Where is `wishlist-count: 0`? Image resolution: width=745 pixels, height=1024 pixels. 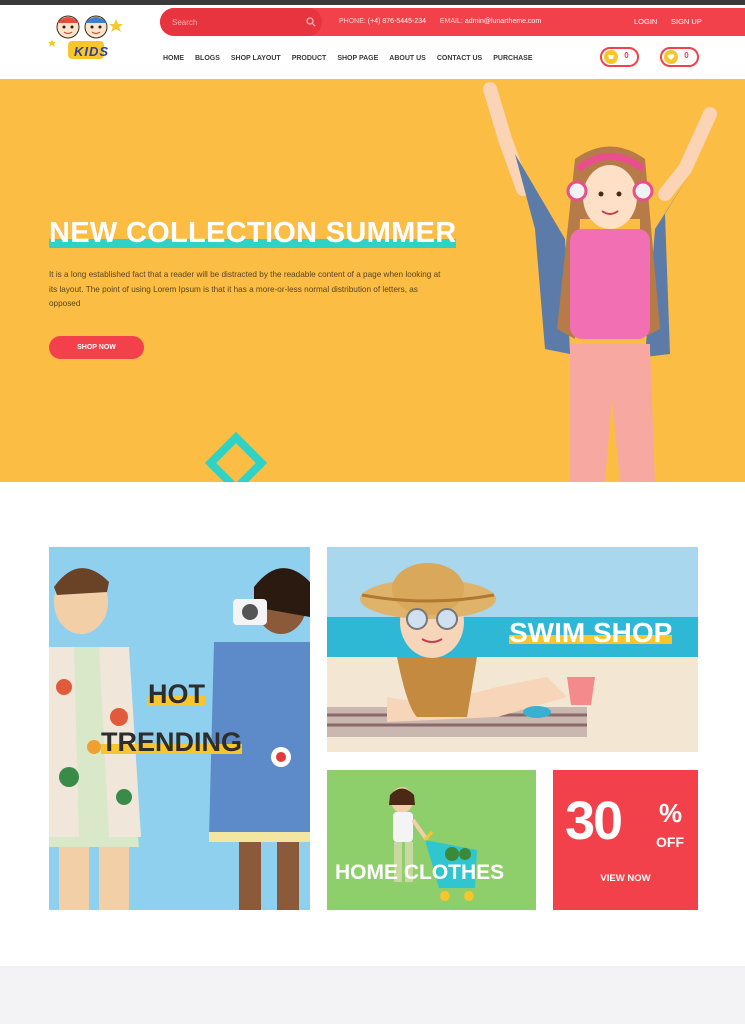
wishlist-count: 0 is located at coordinates (686, 55).